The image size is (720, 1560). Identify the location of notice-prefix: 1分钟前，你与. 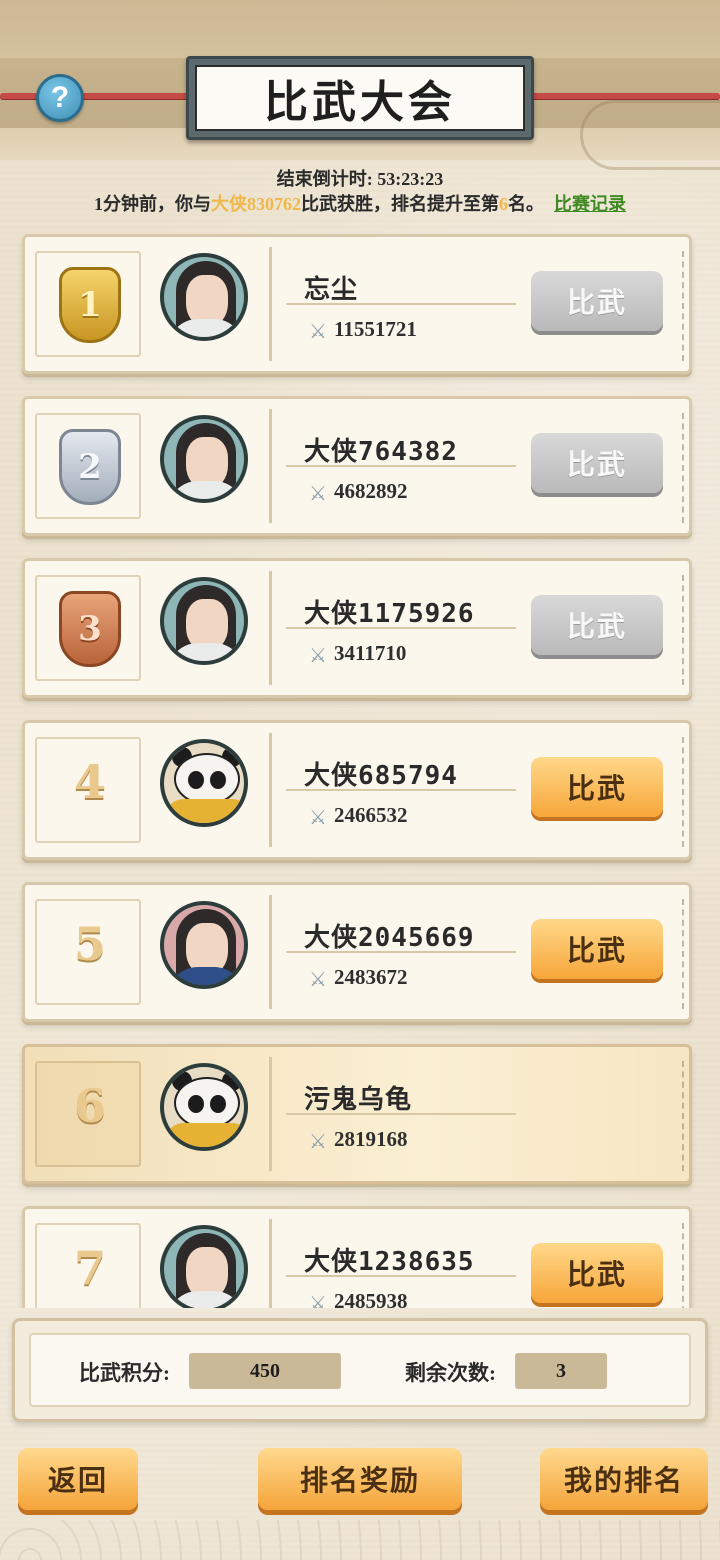
(152, 204).